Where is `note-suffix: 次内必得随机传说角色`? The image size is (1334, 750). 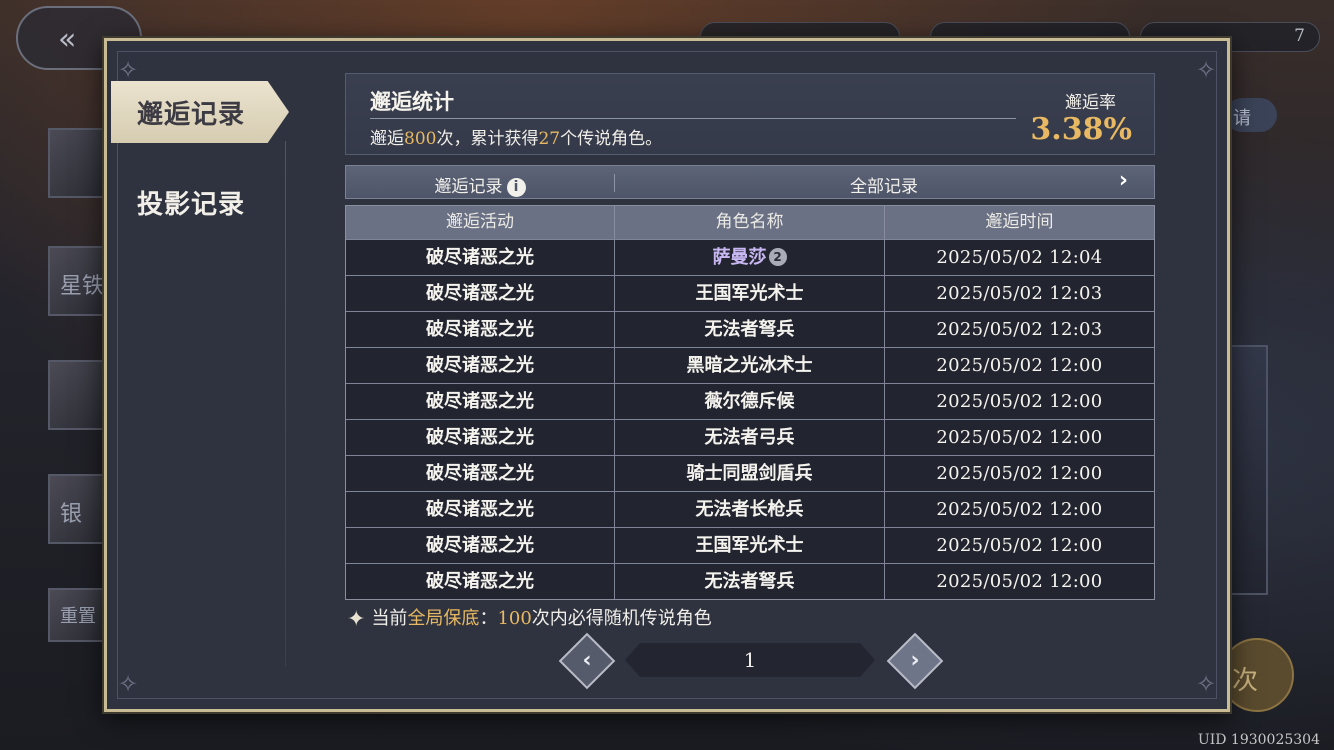
note-suffix: 次内必得随机传说角色 is located at coordinates (621, 618).